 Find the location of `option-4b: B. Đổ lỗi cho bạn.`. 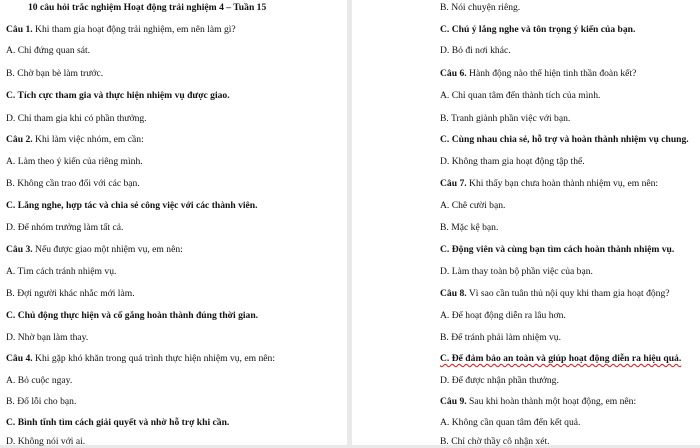

option-4b: B. Đổ lỗi cho bạn. is located at coordinates (41, 401).